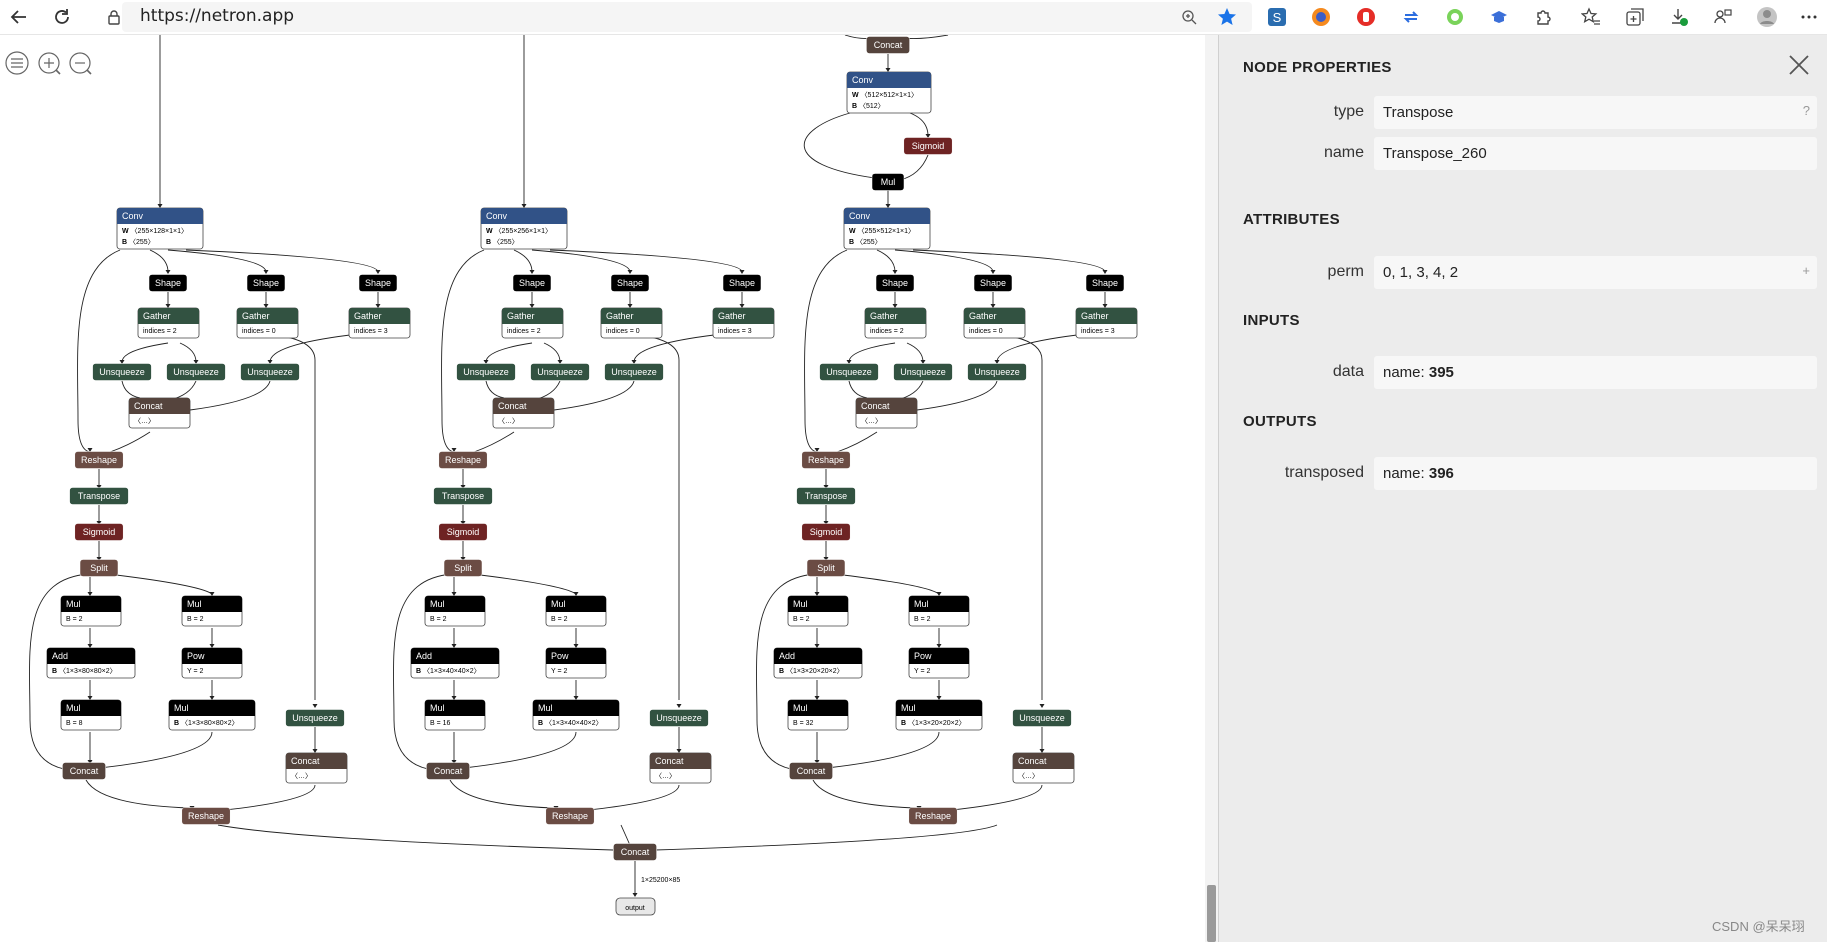  Describe the element at coordinates (463, 496) in the screenshot. I see `col2-transpose: Transpose` at that location.